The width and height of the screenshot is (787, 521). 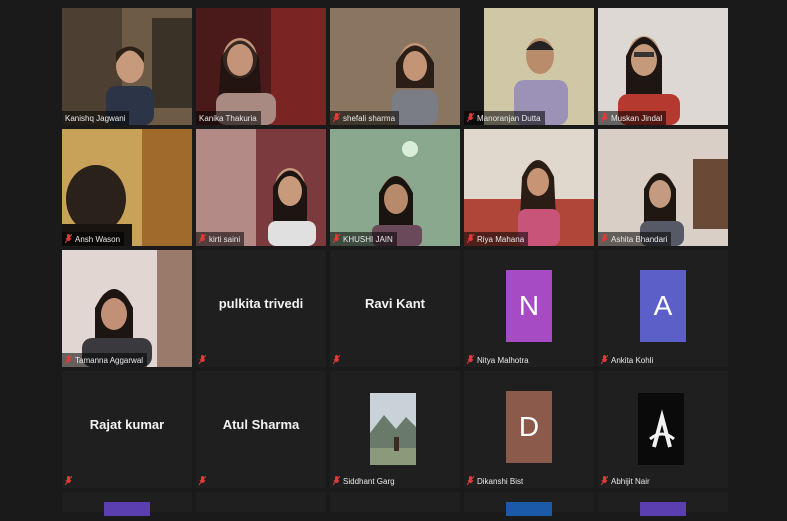 What do you see at coordinates (261, 303) in the screenshot?
I see `participant-display-name: pulkita trivedi` at bounding box center [261, 303].